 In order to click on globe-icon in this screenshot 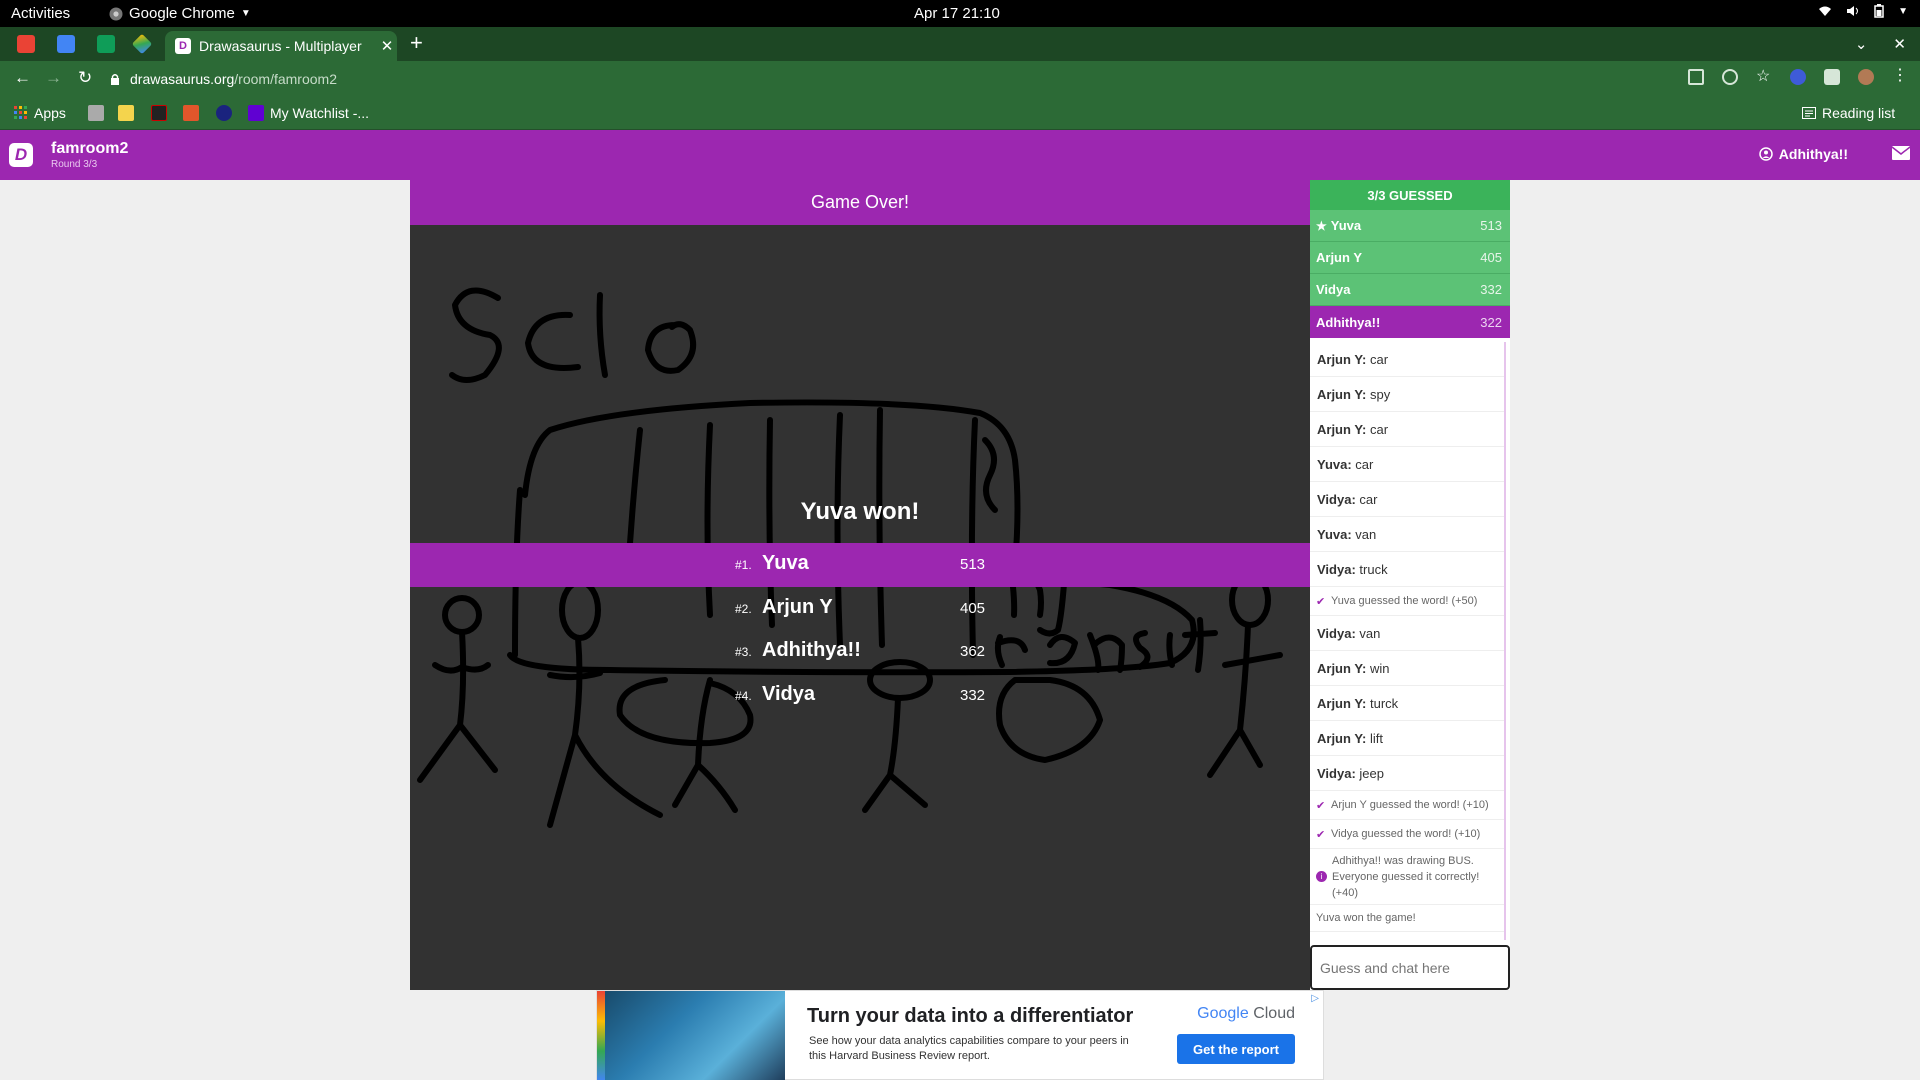, I will do `click(224, 113)`.